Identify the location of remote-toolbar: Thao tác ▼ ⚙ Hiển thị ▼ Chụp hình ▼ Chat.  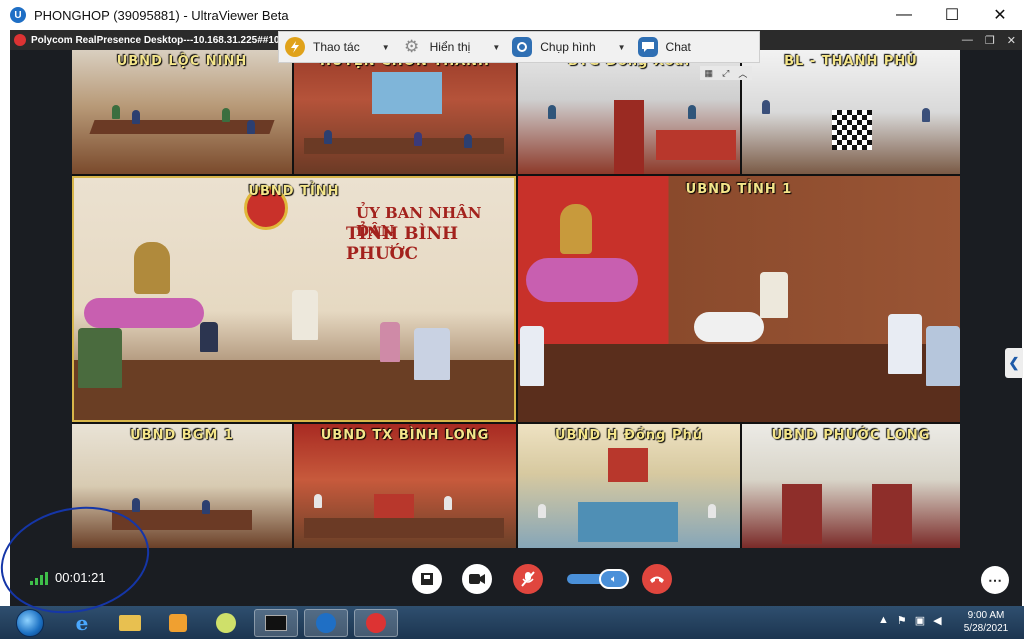
(519, 47).